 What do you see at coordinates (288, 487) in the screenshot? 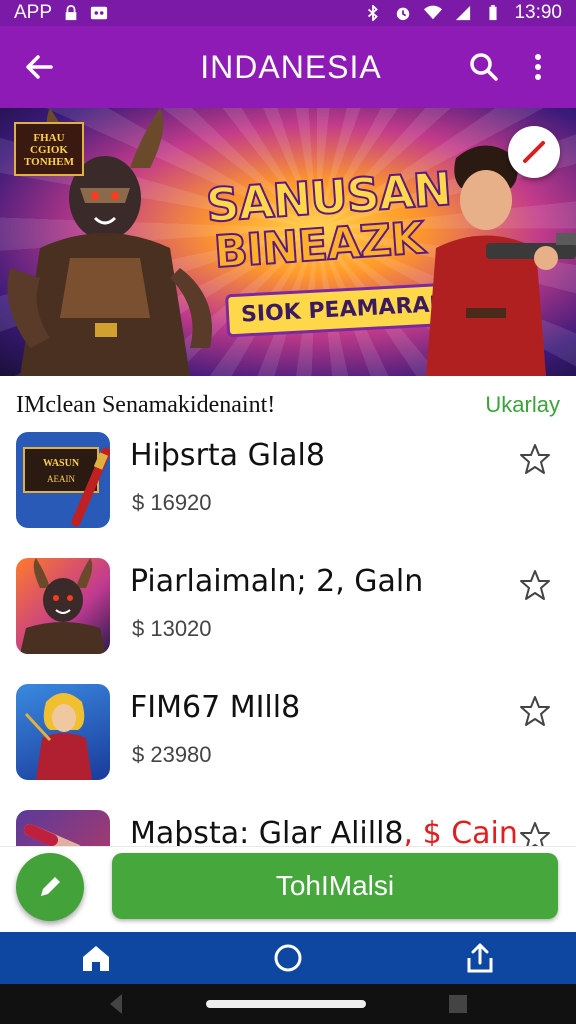
I see `list-item: WASUN AEAIN Hiþsrta Glal8 $ 16920` at bounding box center [288, 487].